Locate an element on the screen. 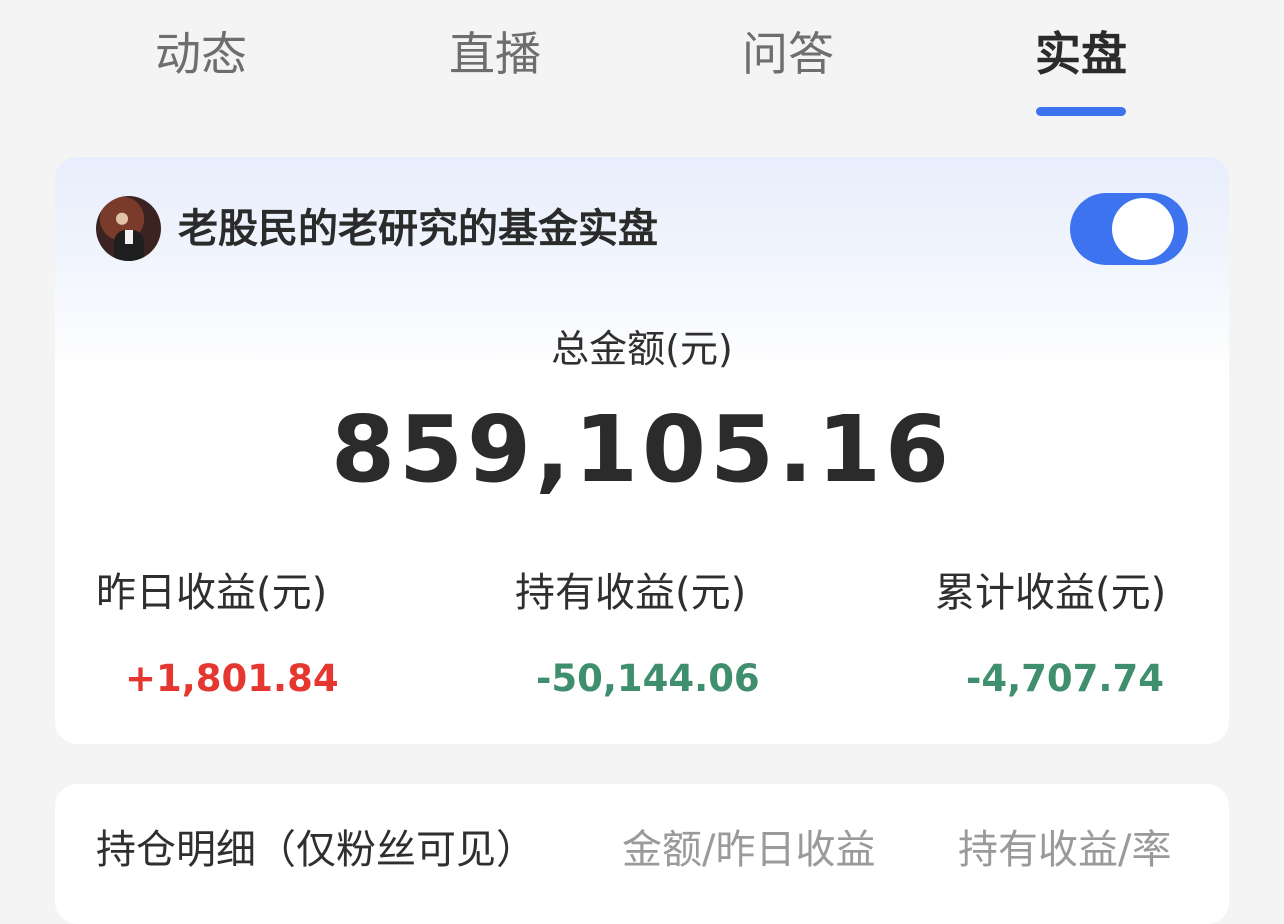  holdings-title: 持仓明细（仅粉丝可见） is located at coordinates (316, 850).